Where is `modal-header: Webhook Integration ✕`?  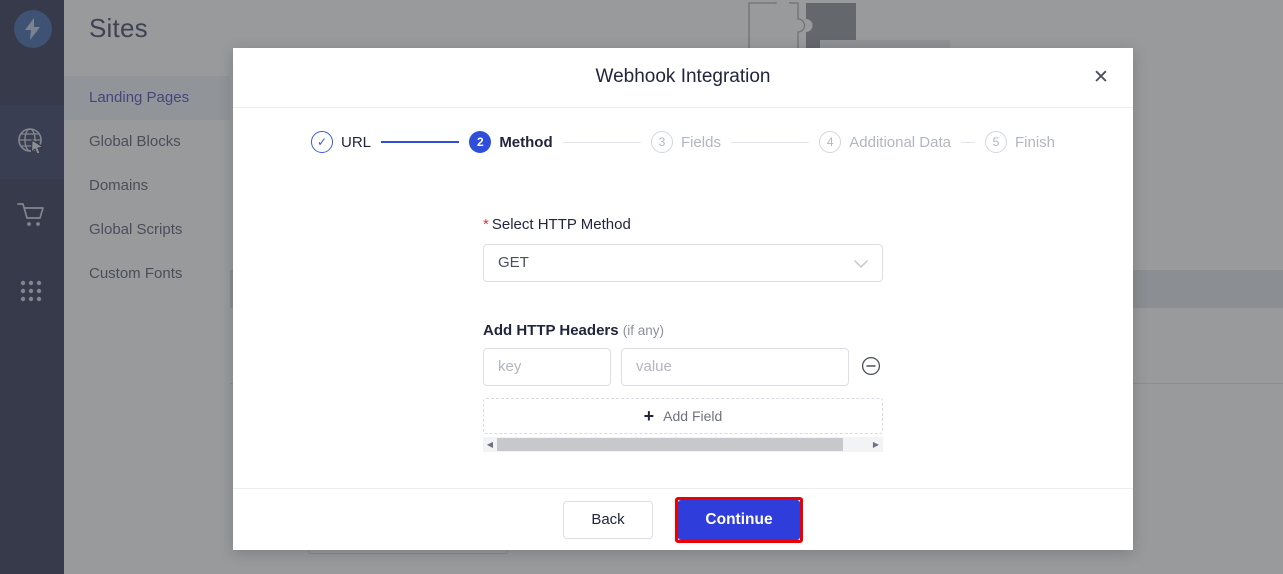 modal-header: Webhook Integration ✕ is located at coordinates (683, 78).